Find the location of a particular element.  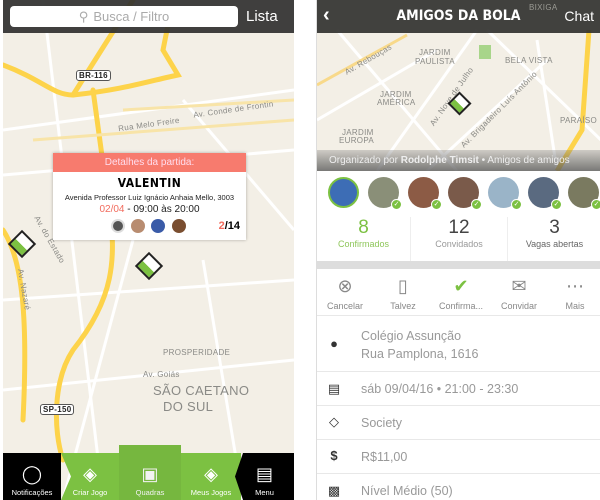

map-label: BIXIGA is located at coordinates (543, 7).